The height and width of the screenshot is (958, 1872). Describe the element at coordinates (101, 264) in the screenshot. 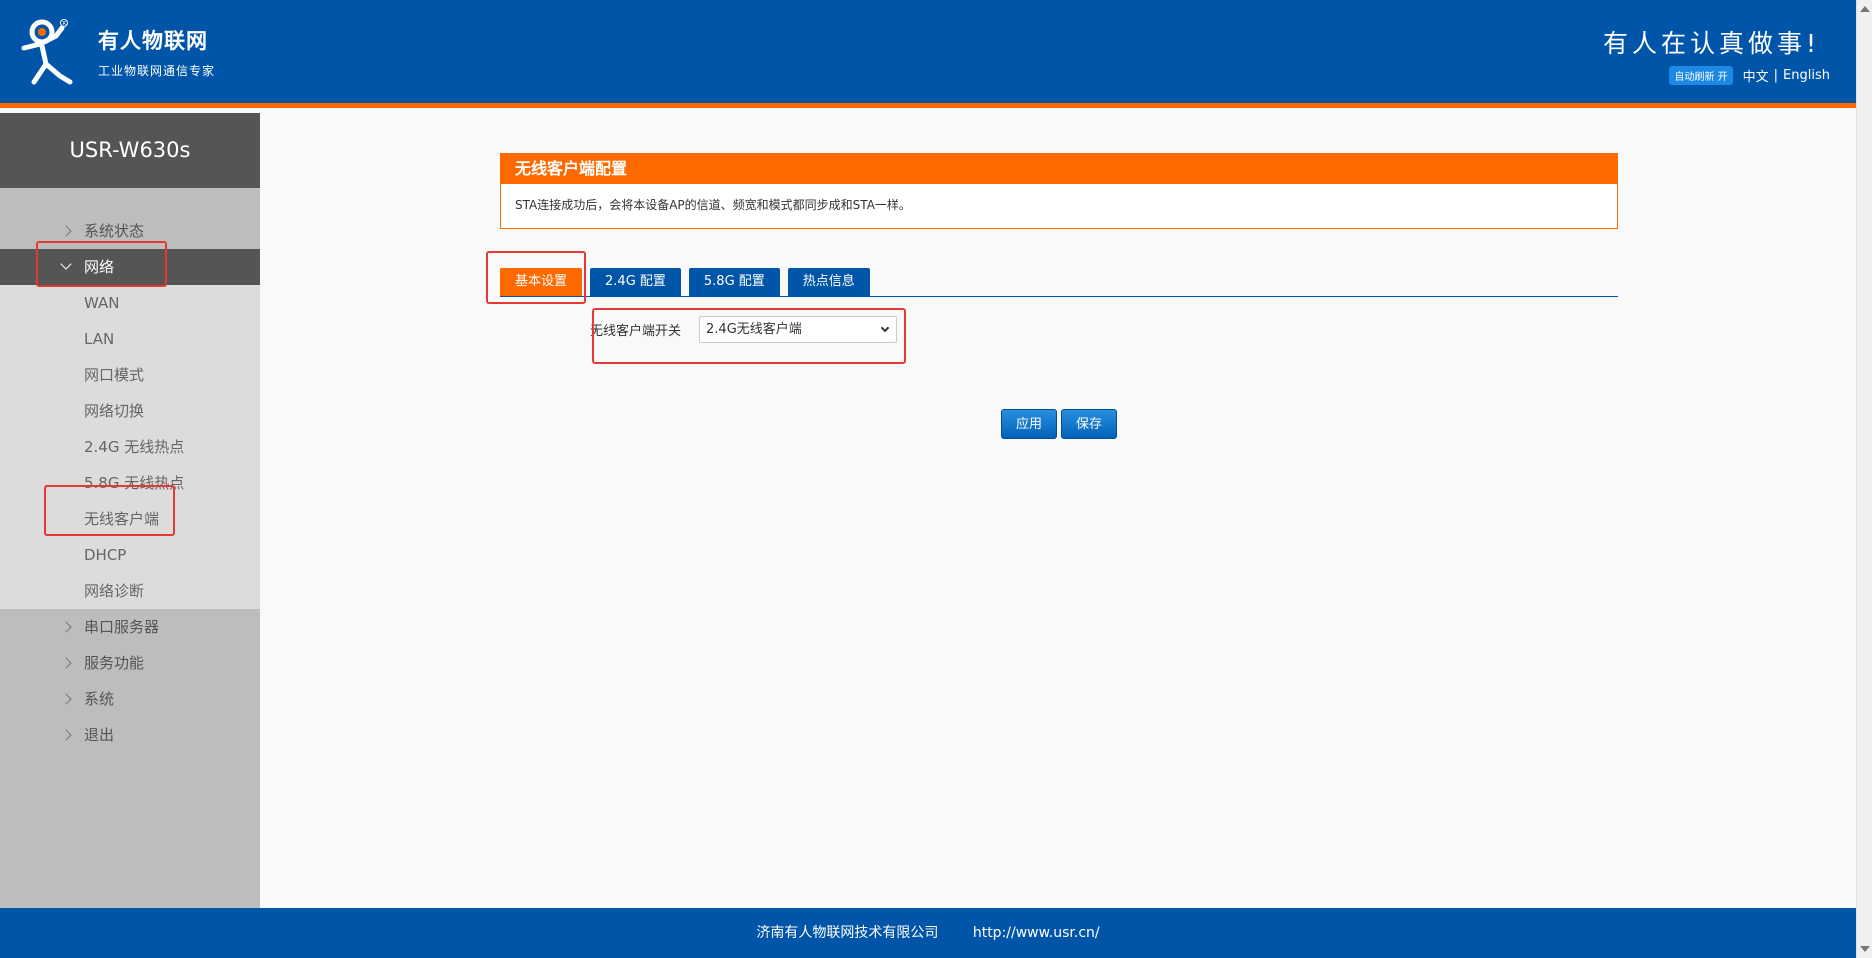

I see `annotation-highlight-network` at that location.